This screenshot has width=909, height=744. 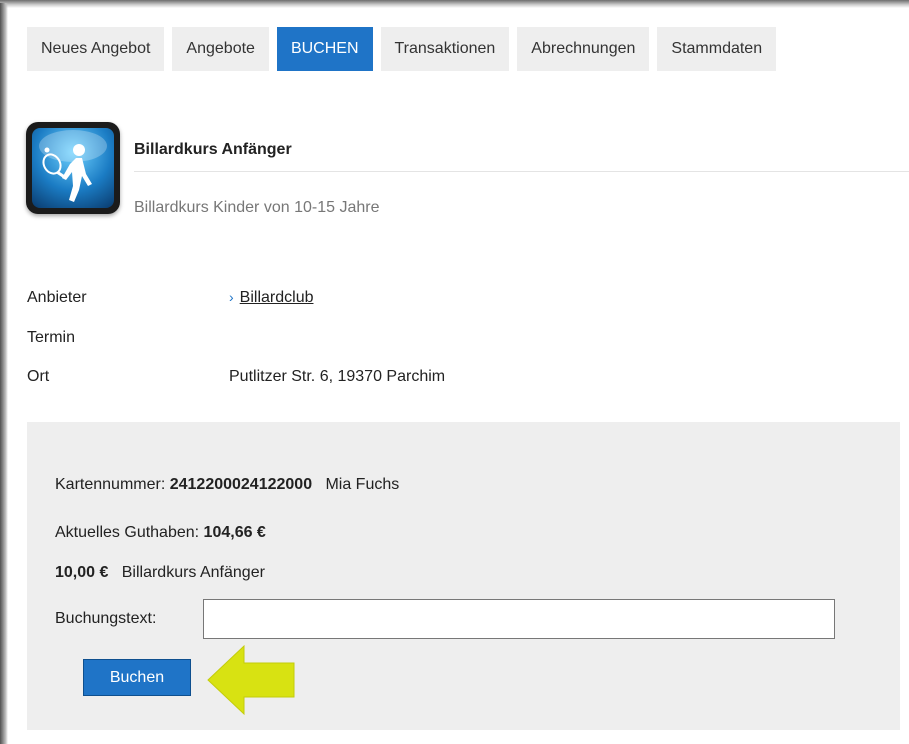 What do you see at coordinates (106, 618) in the screenshot?
I see `booking-text-label: Buchungstext:` at bounding box center [106, 618].